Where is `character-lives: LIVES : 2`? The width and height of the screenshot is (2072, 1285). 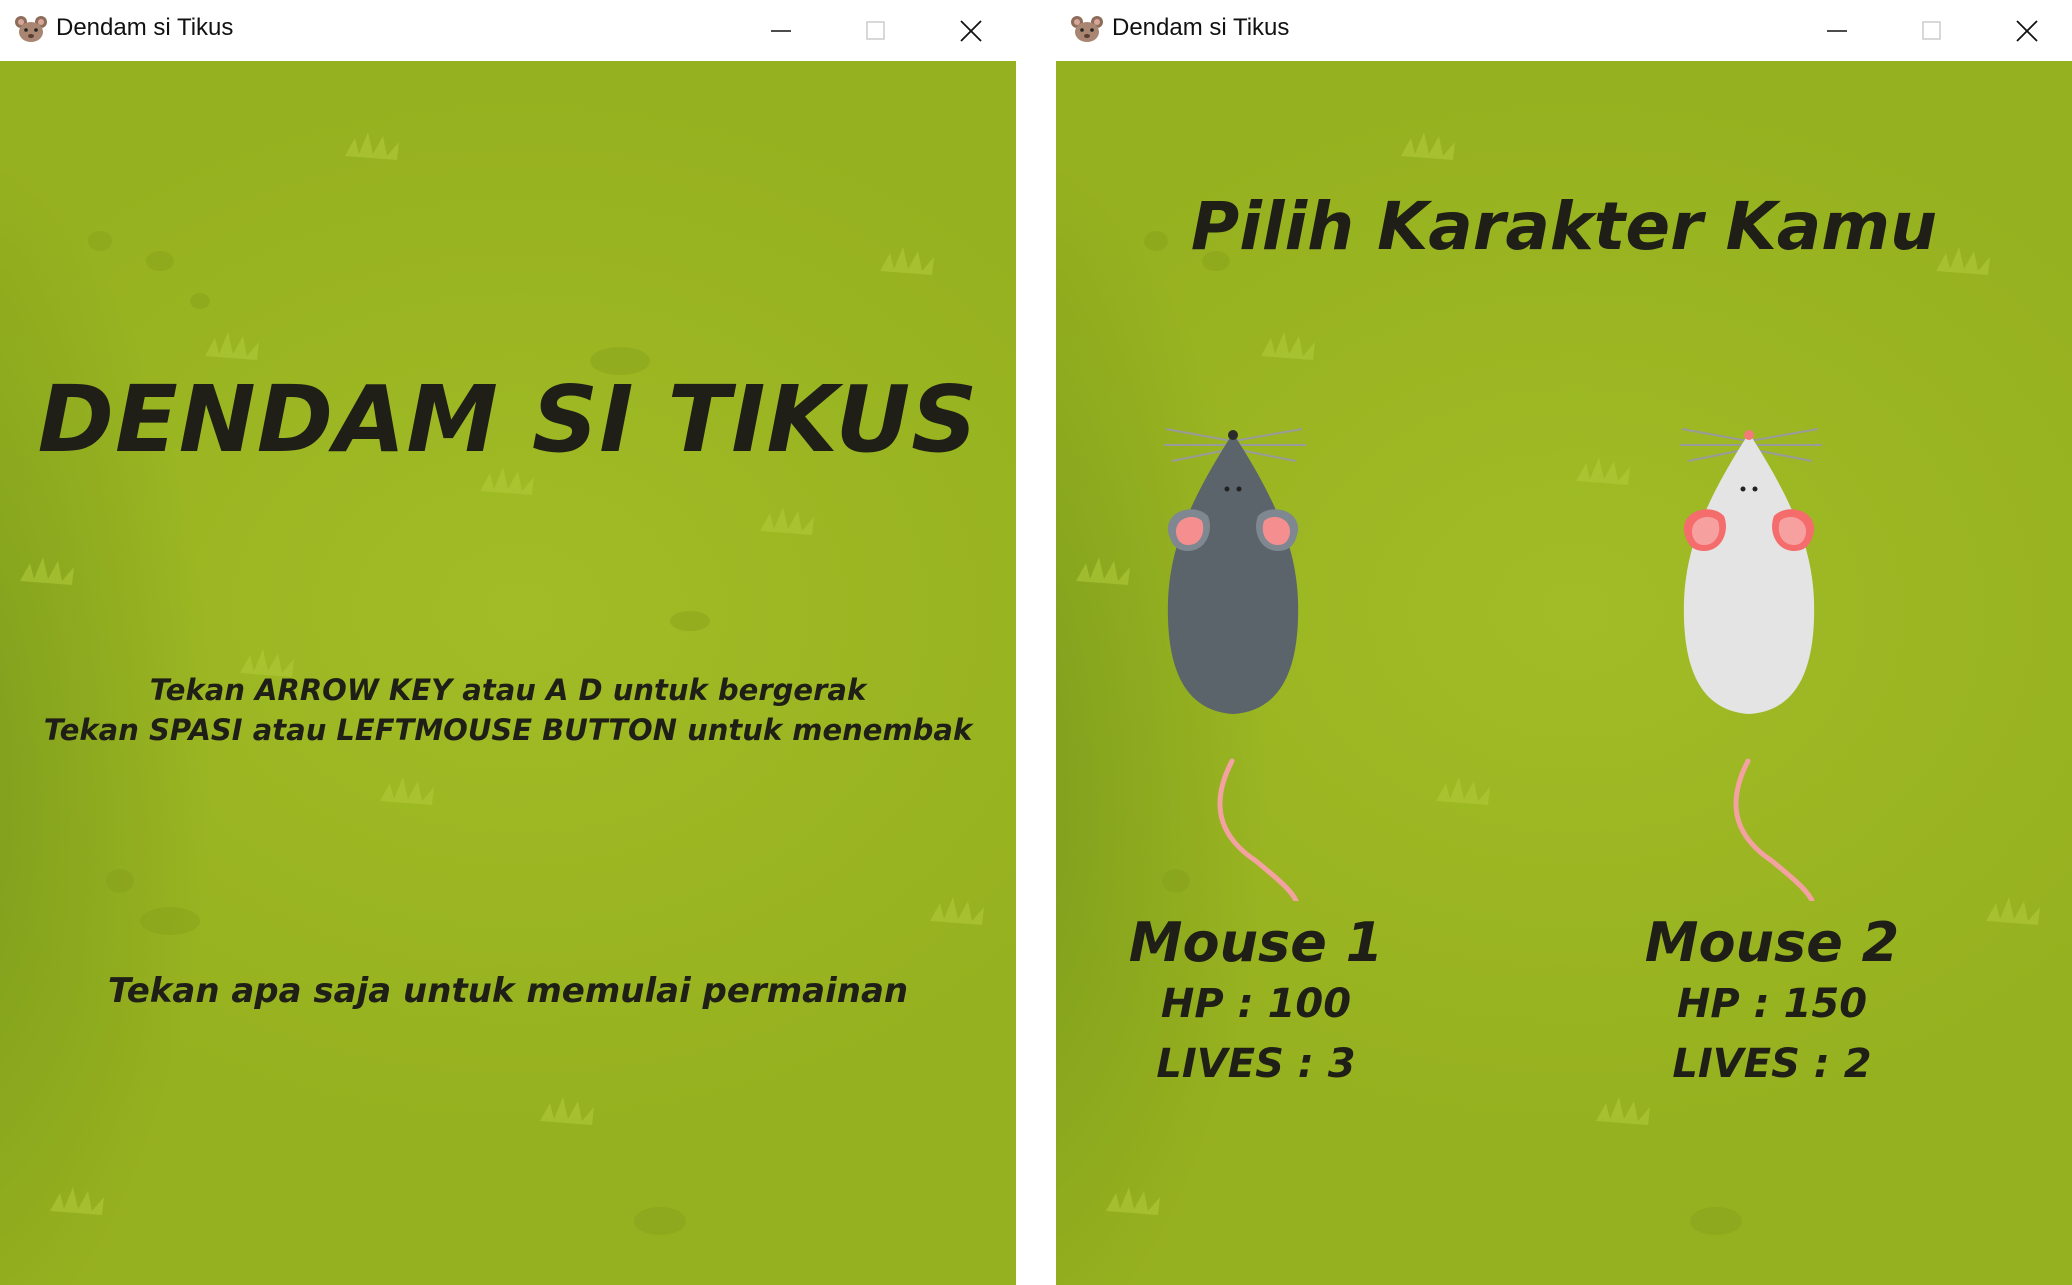 character-lives: LIVES : 2 is located at coordinates (1772, 1064).